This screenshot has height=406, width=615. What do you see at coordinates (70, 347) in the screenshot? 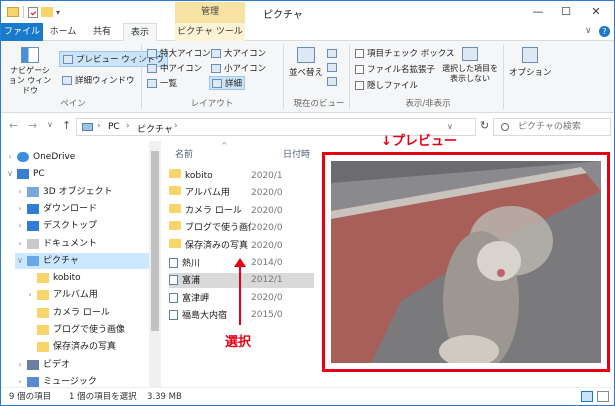
I see `nav-item: 保存済みの写真` at bounding box center [70, 347].